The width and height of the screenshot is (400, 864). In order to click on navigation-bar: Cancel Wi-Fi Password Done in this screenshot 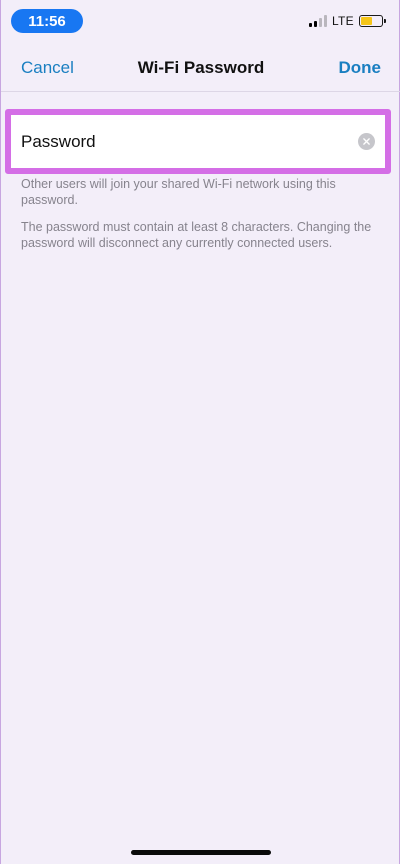, I will do `click(200, 68)`.